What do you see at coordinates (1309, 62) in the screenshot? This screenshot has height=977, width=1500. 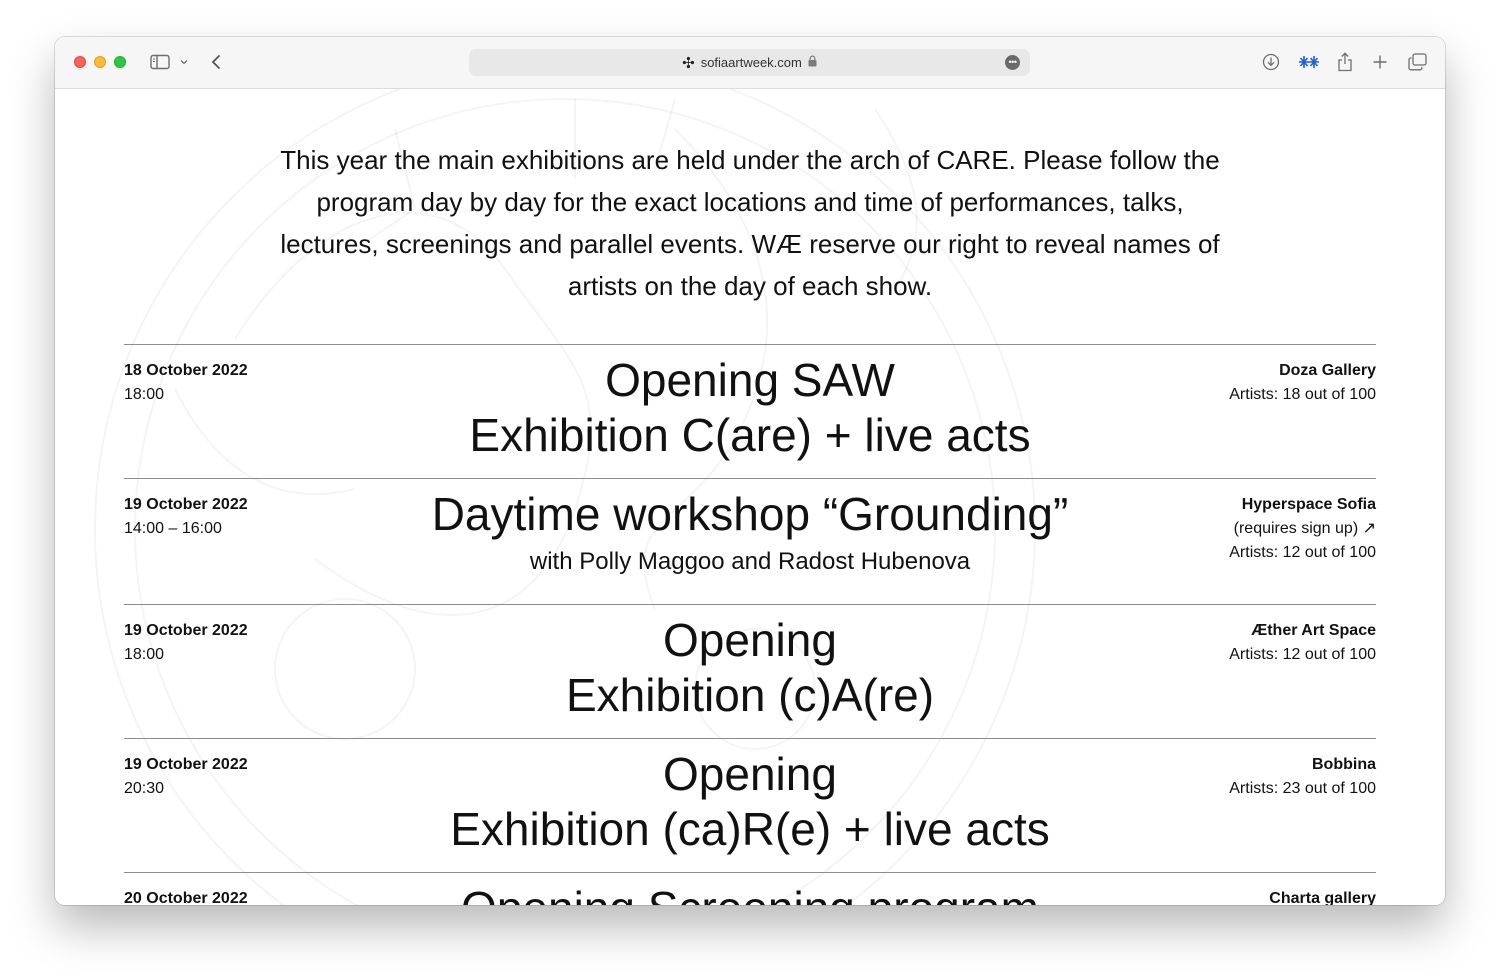 I see `extension-icon` at bounding box center [1309, 62].